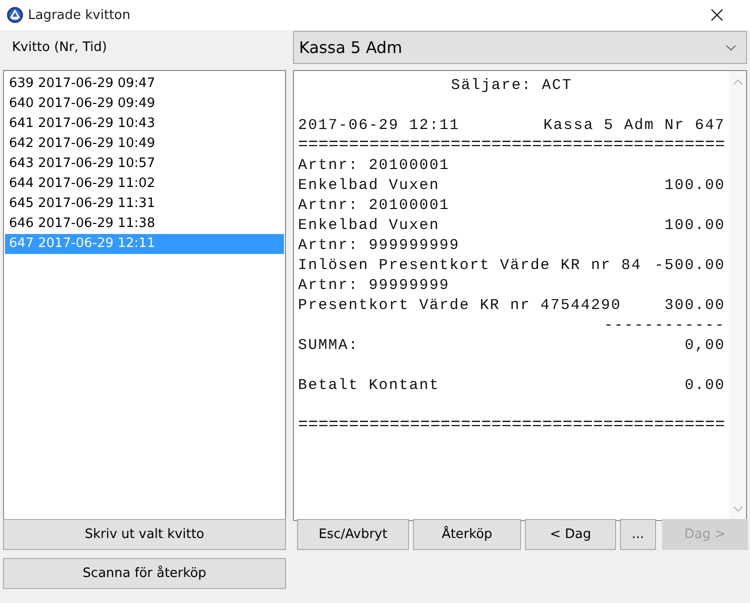  What do you see at coordinates (737, 82) in the screenshot?
I see `scroll-up-icon` at bounding box center [737, 82].